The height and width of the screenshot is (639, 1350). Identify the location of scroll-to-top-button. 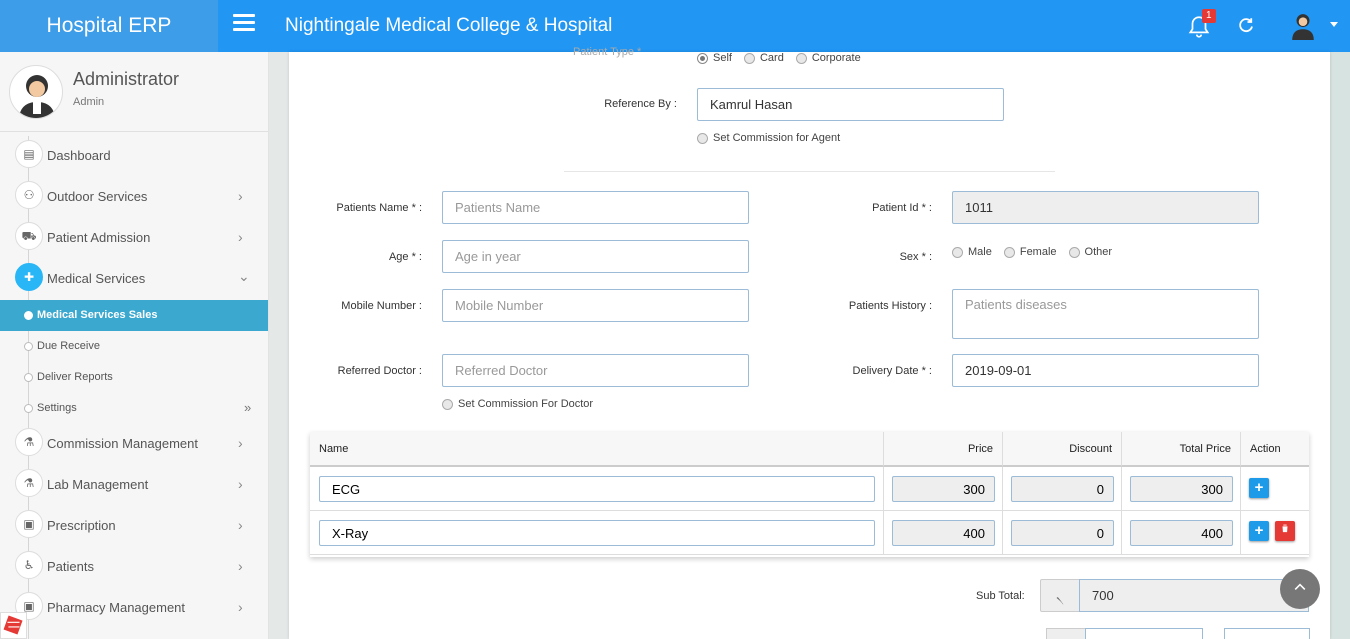
(1300, 589).